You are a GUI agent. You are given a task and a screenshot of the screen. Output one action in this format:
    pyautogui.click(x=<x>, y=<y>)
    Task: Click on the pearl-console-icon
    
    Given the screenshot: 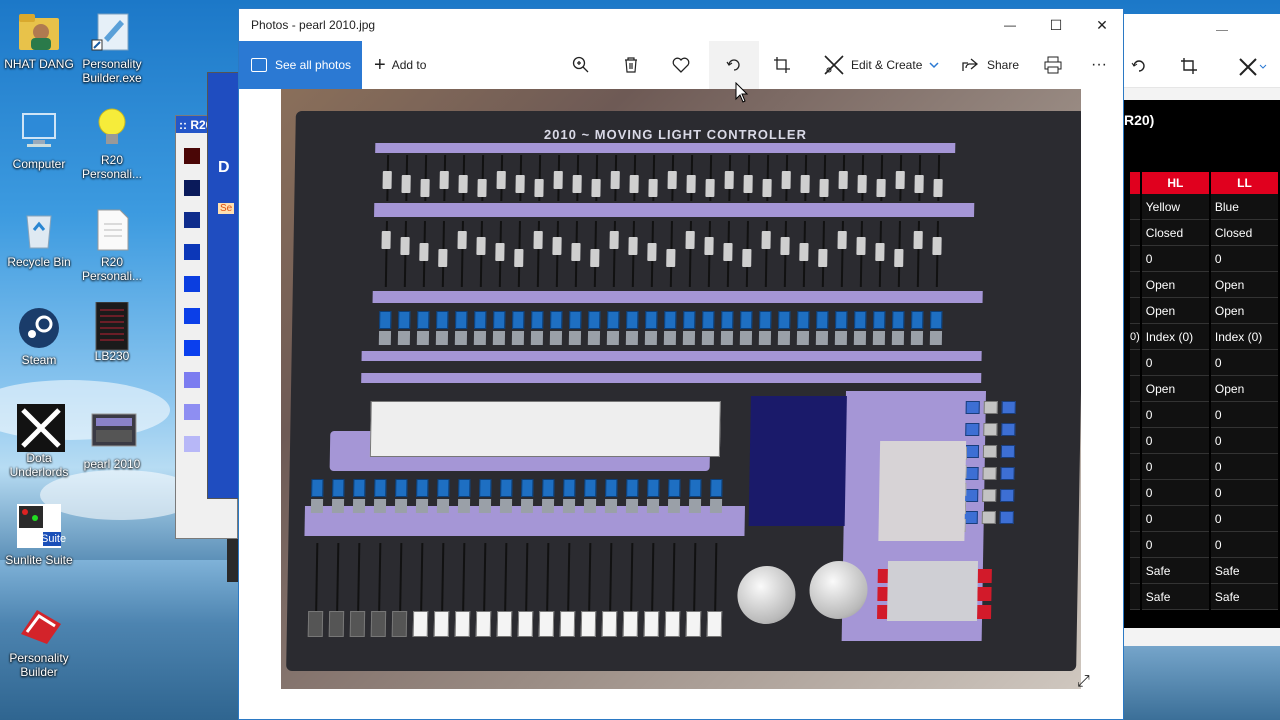 What is the action you would take?
    pyautogui.click(x=113, y=432)
    